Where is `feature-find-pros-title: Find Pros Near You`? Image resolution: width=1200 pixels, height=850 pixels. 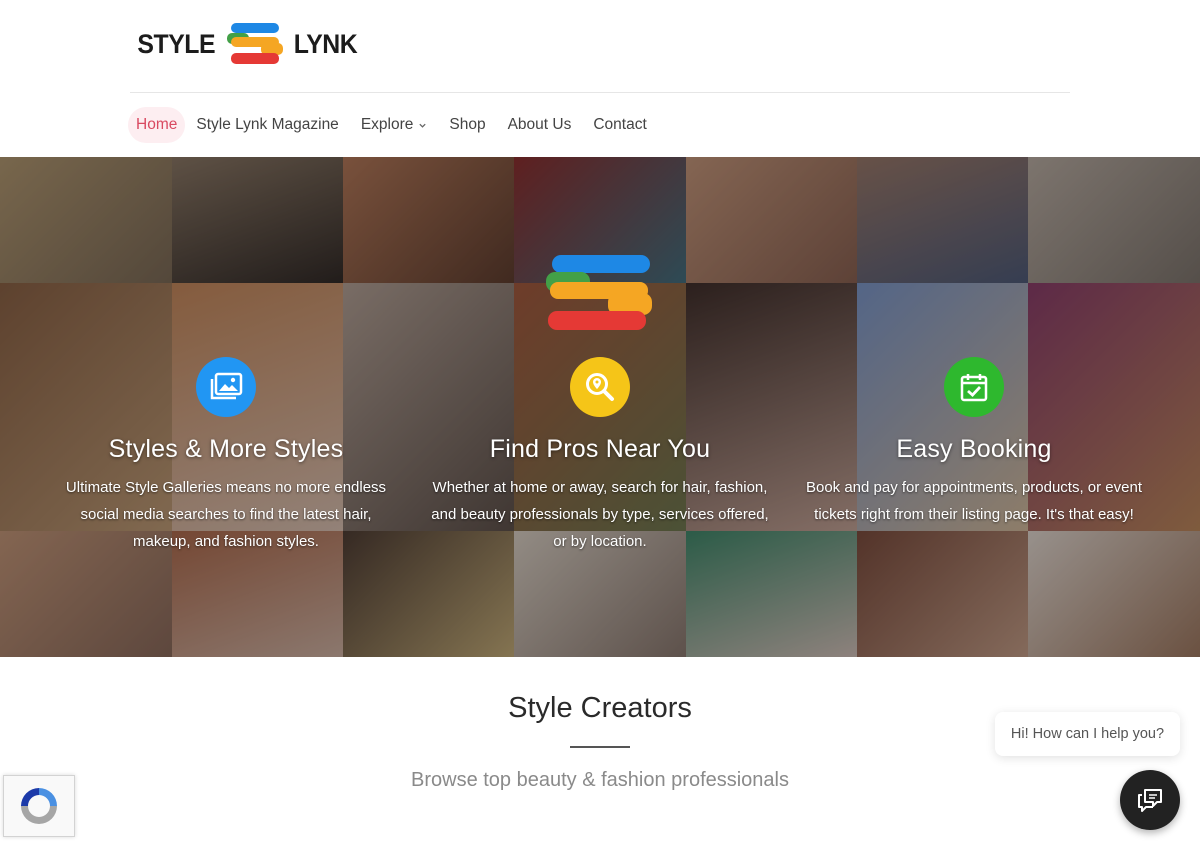 feature-find-pros-title: Find Pros Near You is located at coordinates (600, 449).